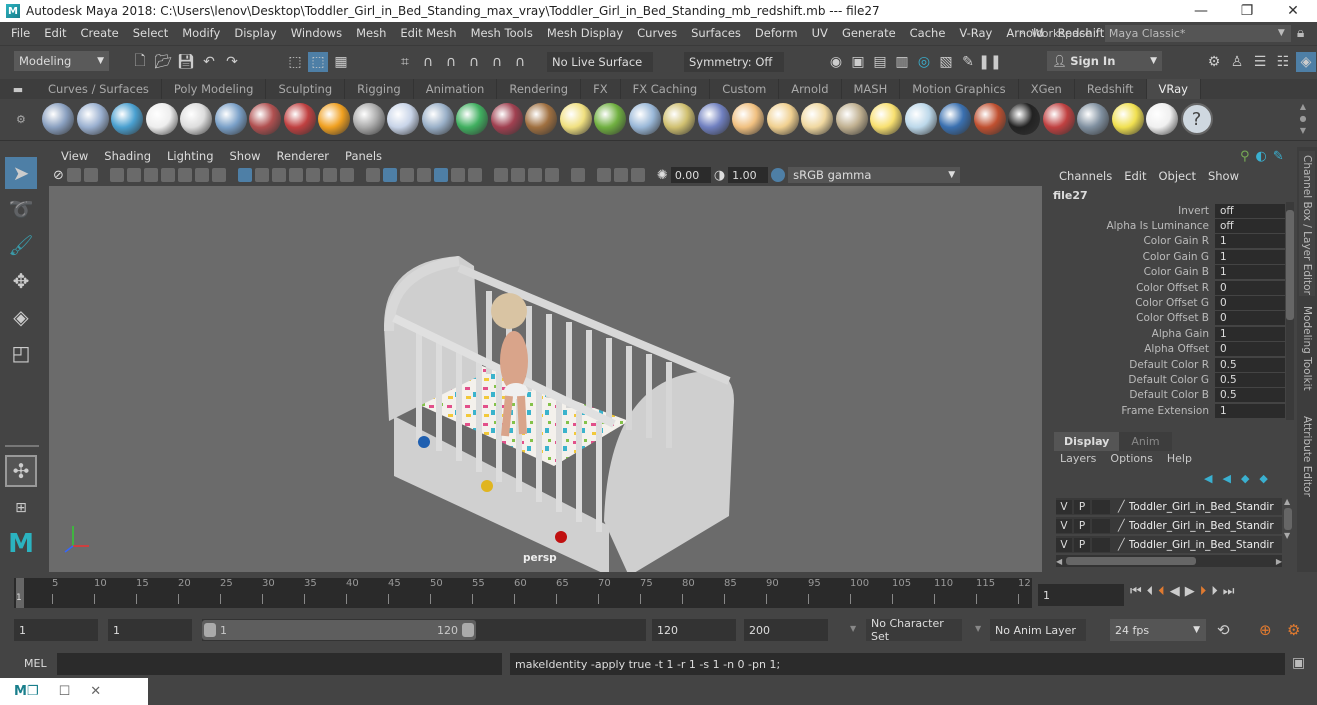 This screenshot has width=1317, height=705. Describe the element at coordinates (278, 175) in the screenshot. I see `resolution-gate-icon` at that location.